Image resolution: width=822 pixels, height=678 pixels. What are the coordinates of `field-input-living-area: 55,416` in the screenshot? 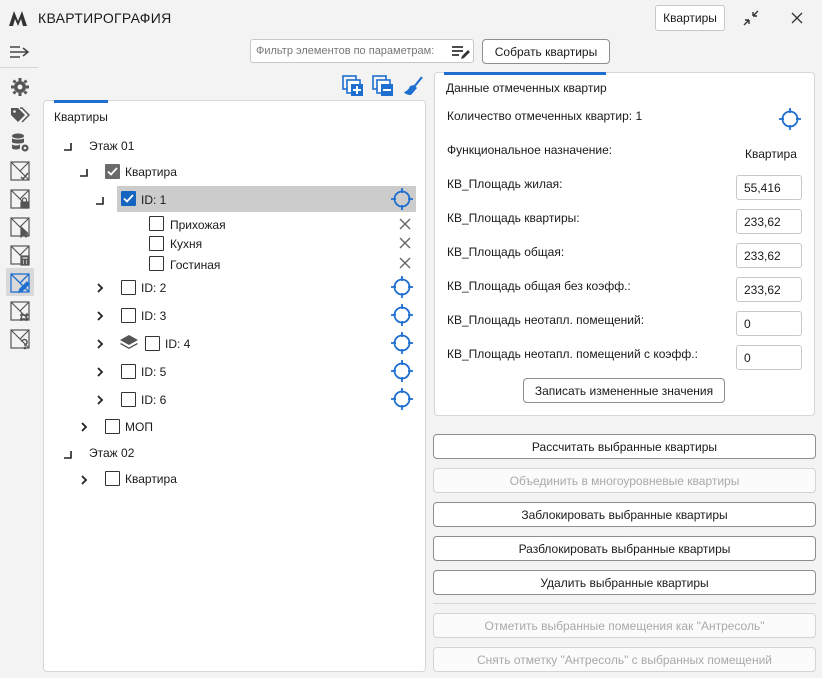 It's located at (769, 187).